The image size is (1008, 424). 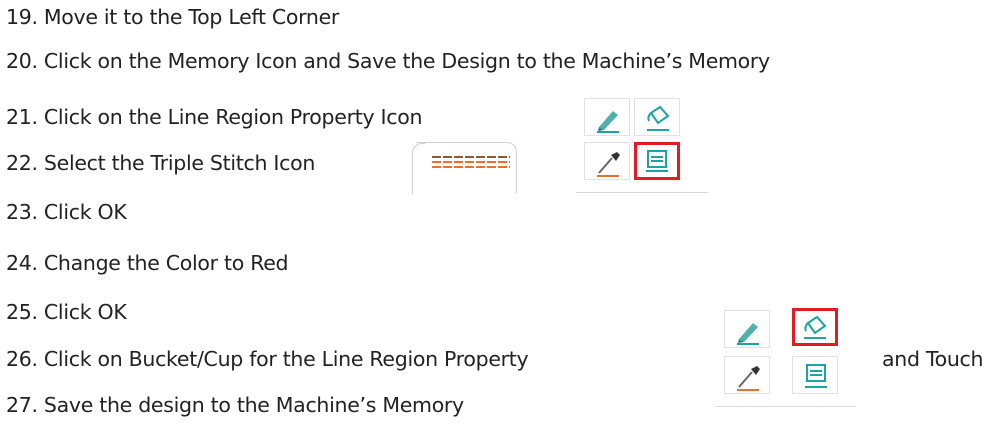 I want to click on step-22: 22. Select the Triple Stitch Icon, so click(x=161, y=163).